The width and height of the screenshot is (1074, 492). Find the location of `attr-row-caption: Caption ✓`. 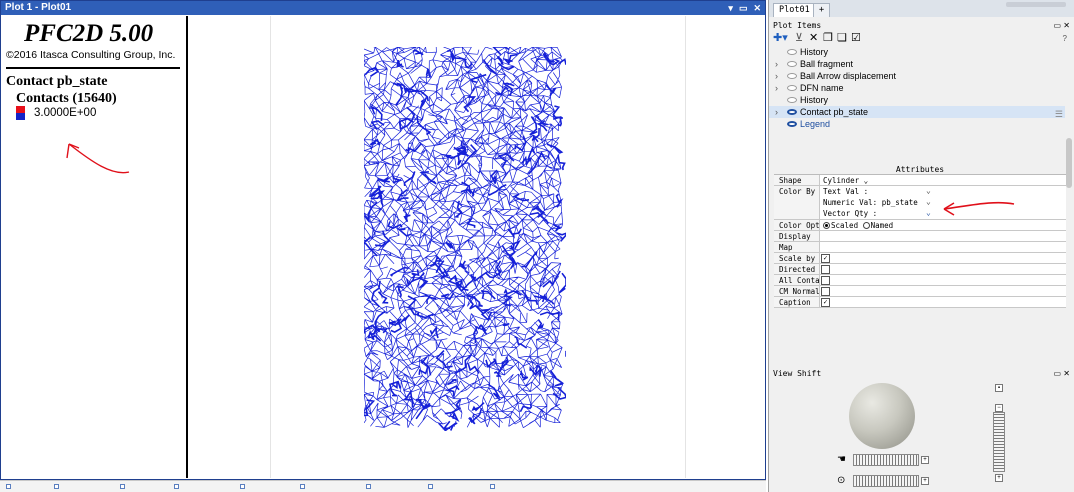

attr-row-caption: Caption ✓ is located at coordinates (920, 302).